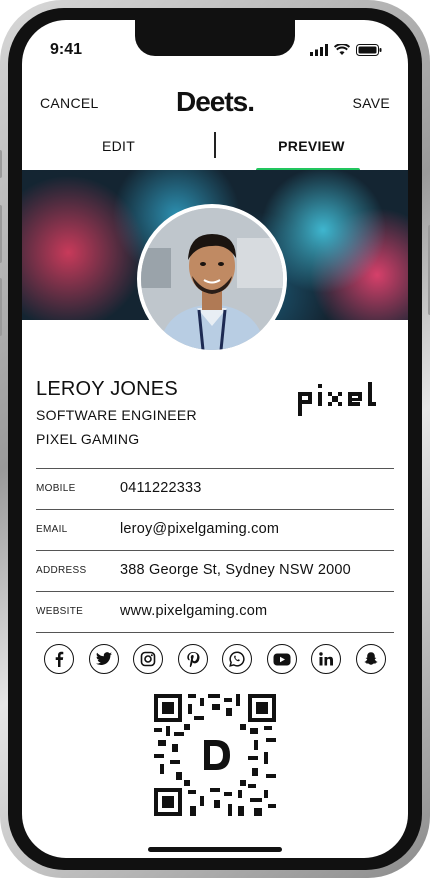 This screenshot has height=878, width=430. I want to click on home-indicator, so click(215, 849).